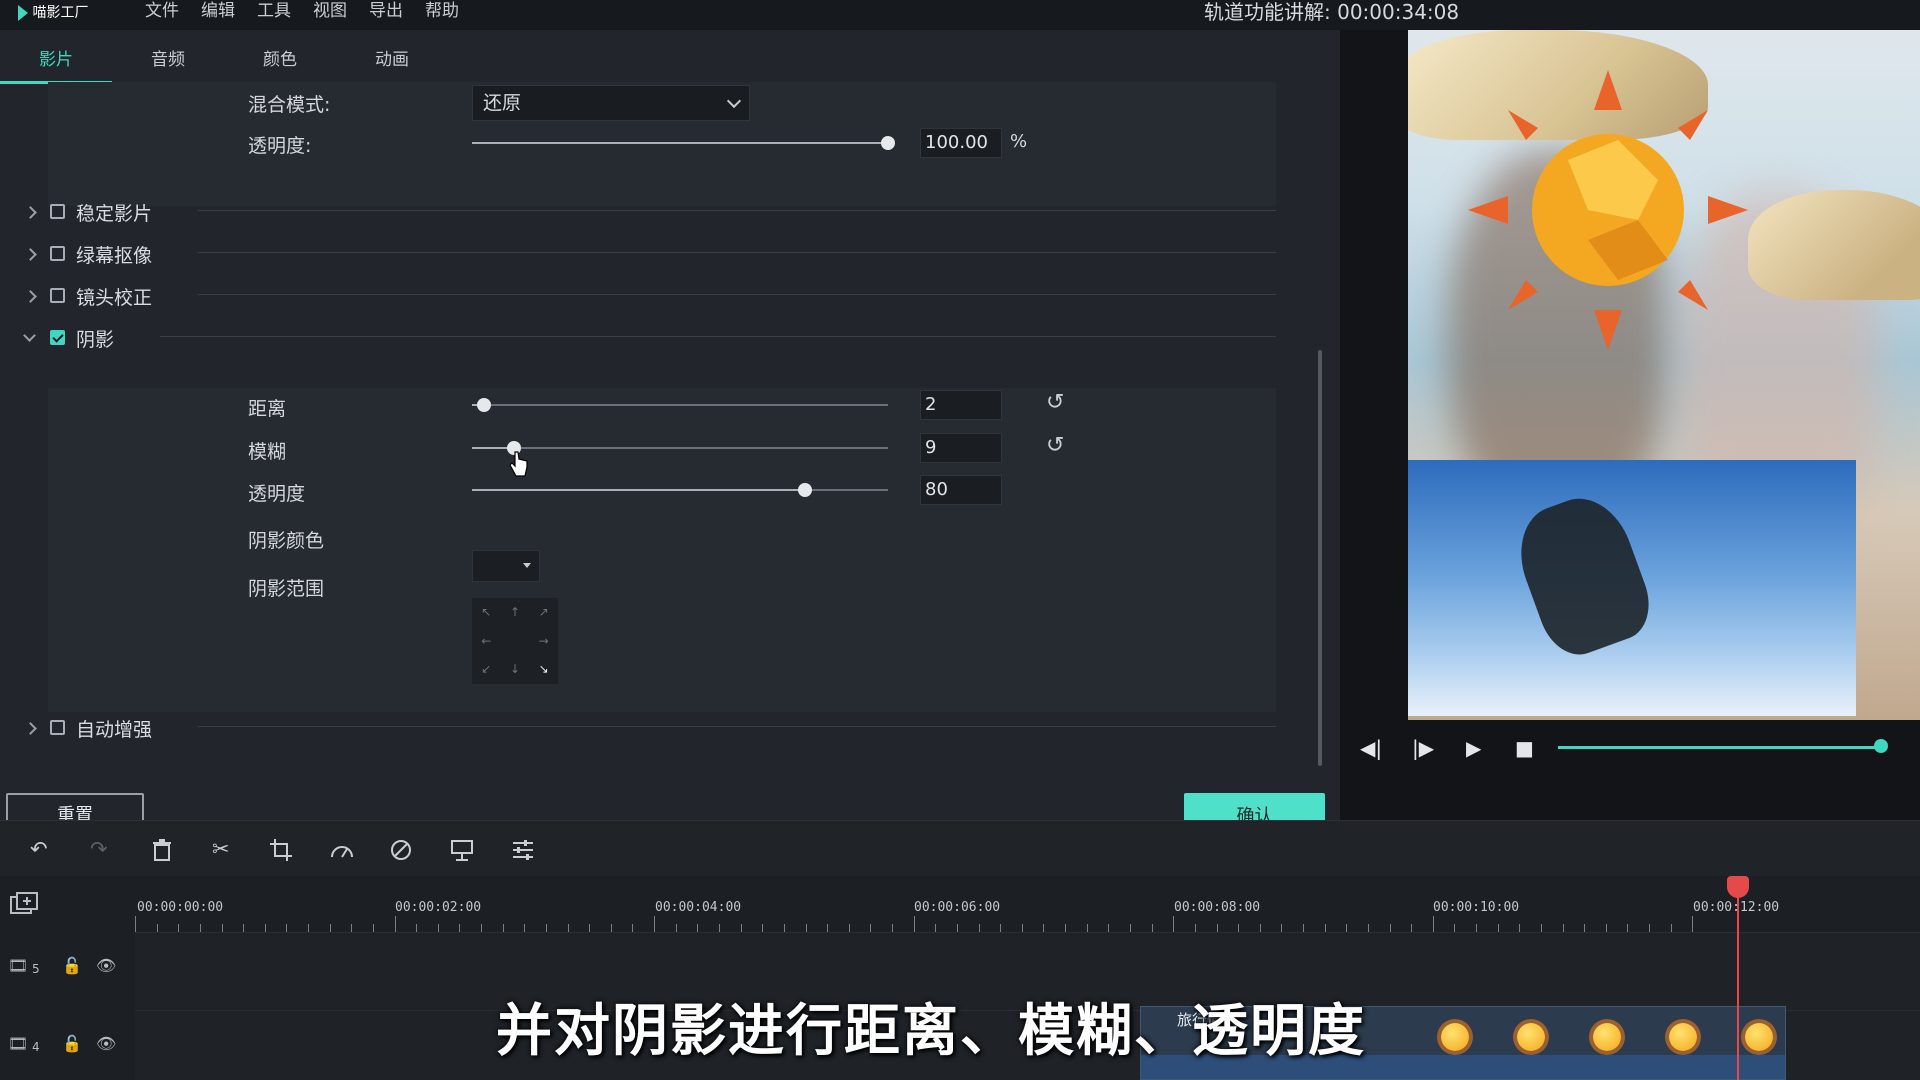 This screenshot has height=1080, width=1920. Describe the element at coordinates (515, 612) in the screenshot. I see `arrow-up-icon: ↑` at that location.